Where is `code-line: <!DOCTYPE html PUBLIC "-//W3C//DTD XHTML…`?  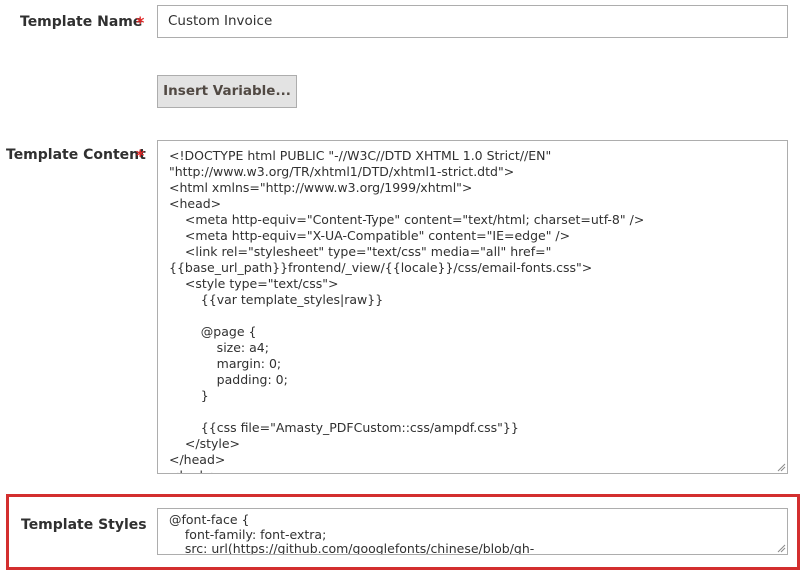
code-line: <!DOCTYPE html PUBLIC "-//W3C//DTD XHTML… is located at coordinates (360, 155).